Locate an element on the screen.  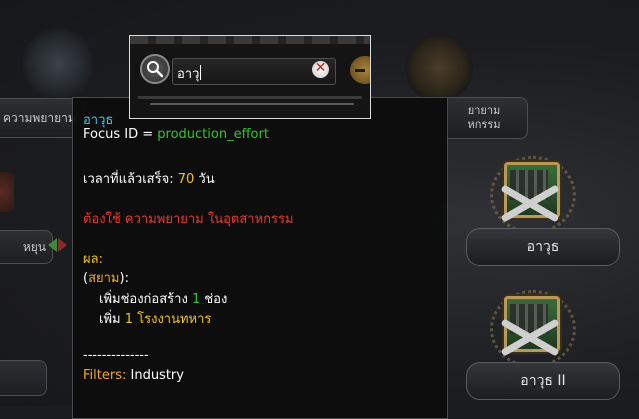
focus-label-weapons-text: อาวุธ is located at coordinates (543, 247).